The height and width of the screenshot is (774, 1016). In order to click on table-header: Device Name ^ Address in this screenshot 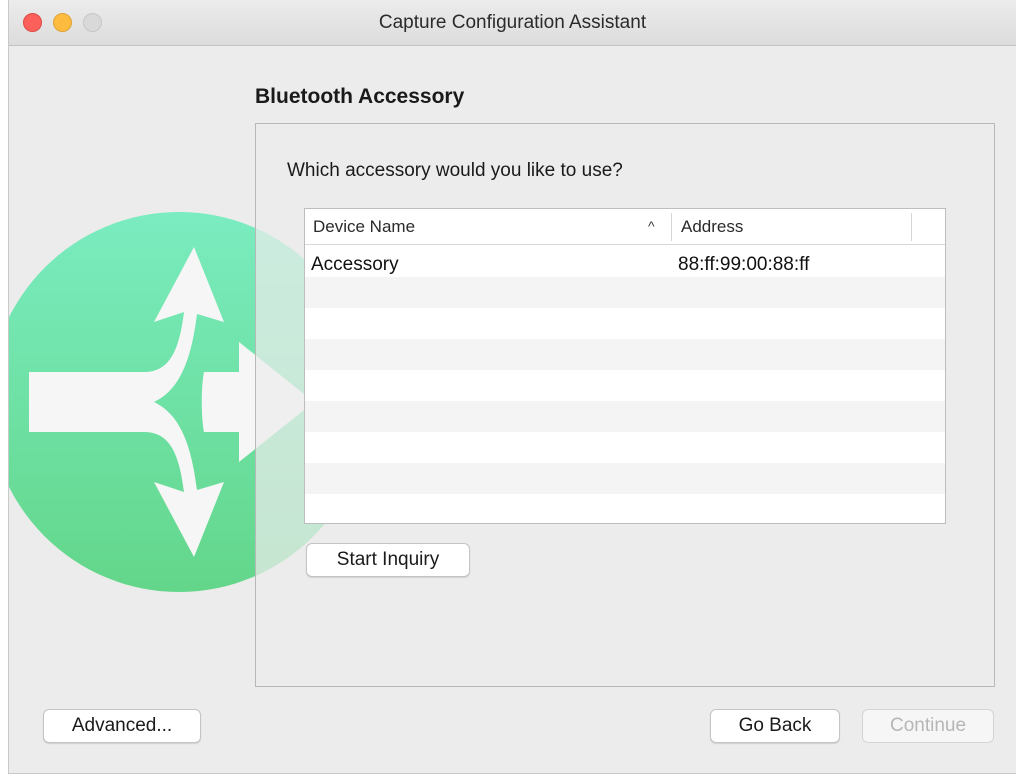, I will do `click(625, 227)`.